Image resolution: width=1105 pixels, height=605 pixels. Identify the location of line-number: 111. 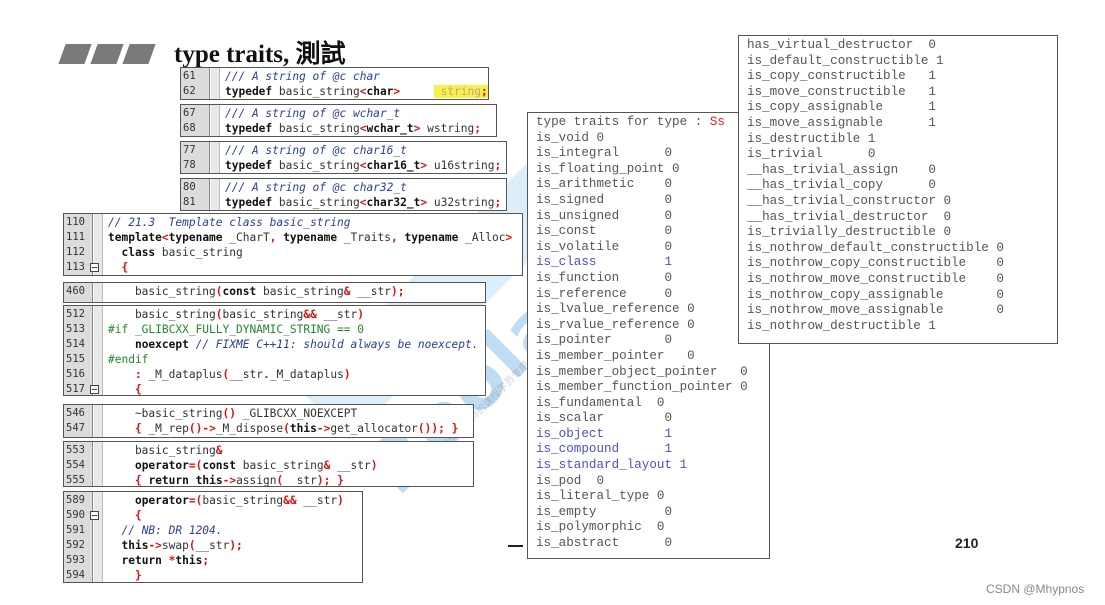
(75, 237).